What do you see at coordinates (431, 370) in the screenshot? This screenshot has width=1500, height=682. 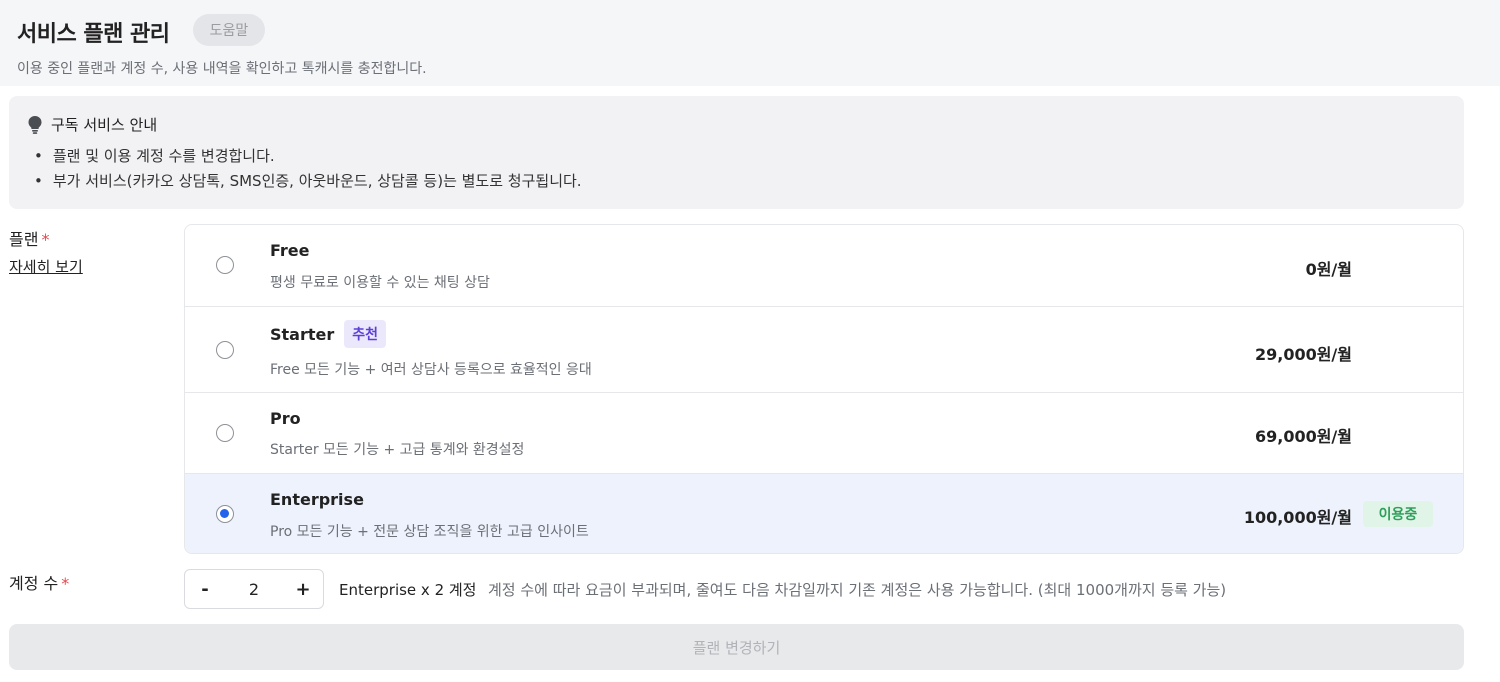 I see `plan-desc: Free 모든 기능 + 여러 상담사 등록으로 효율적인 응대` at bounding box center [431, 370].